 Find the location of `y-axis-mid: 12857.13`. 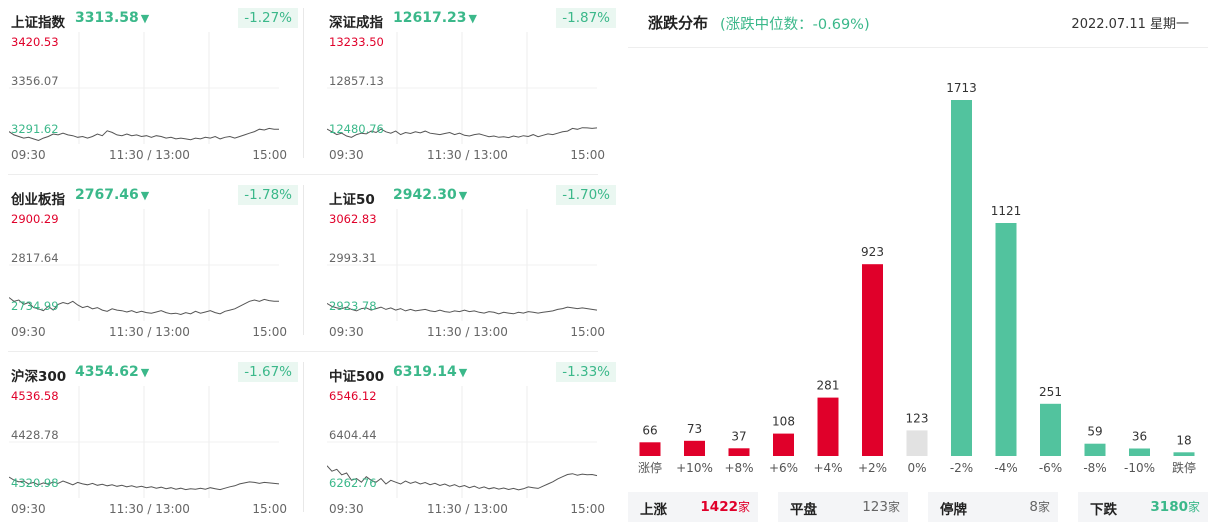

y-axis-mid: 12857.13 is located at coordinates (356, 81).